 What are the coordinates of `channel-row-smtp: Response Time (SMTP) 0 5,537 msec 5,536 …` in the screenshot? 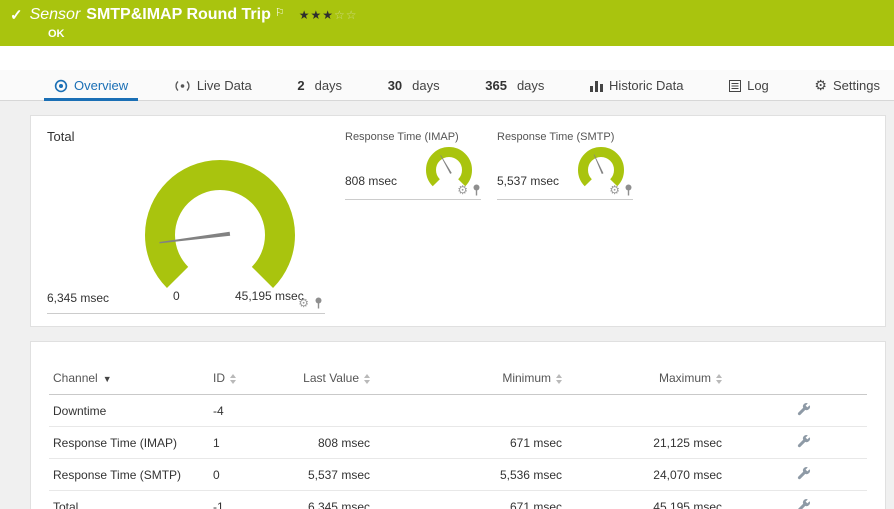 It's located at (458, 474).